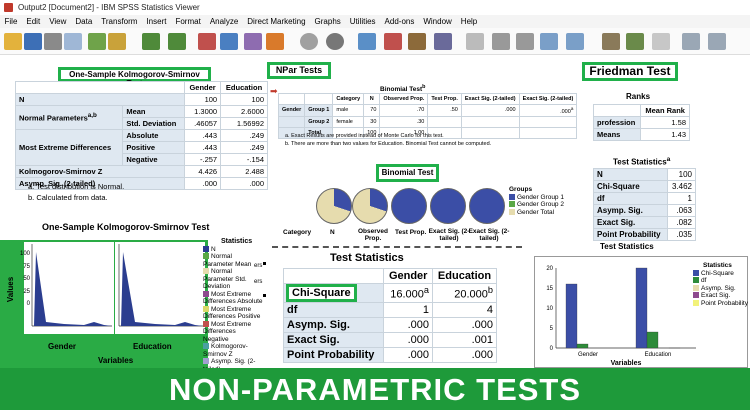  I want to click on bt-cell: 70, so click(372, 110).